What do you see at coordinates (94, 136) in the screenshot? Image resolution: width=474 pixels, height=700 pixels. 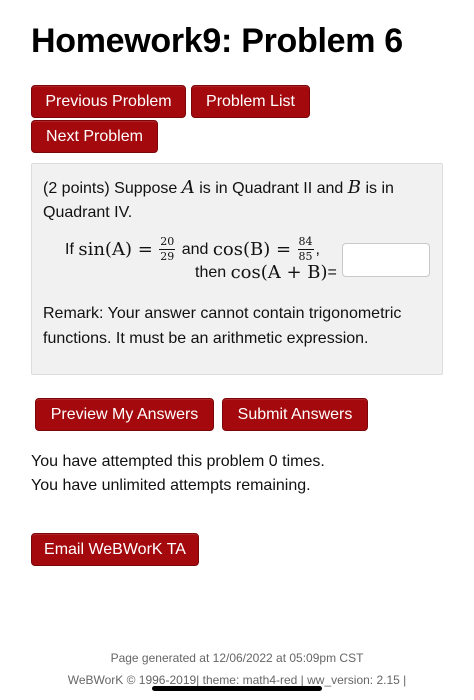 I see `next-problem-button: Next Problem` at bounding box center [94, 136].